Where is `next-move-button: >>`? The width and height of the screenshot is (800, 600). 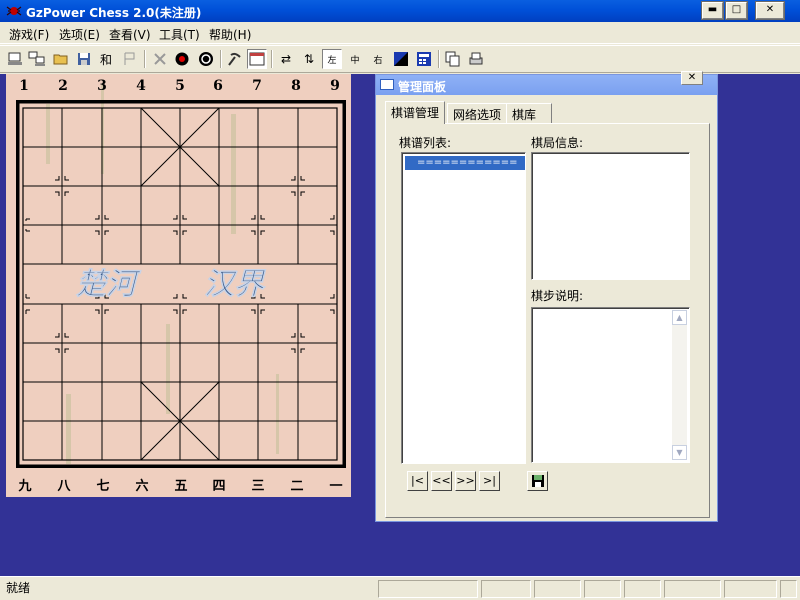
next-move-button: >> is located at coordinates (465, 481).